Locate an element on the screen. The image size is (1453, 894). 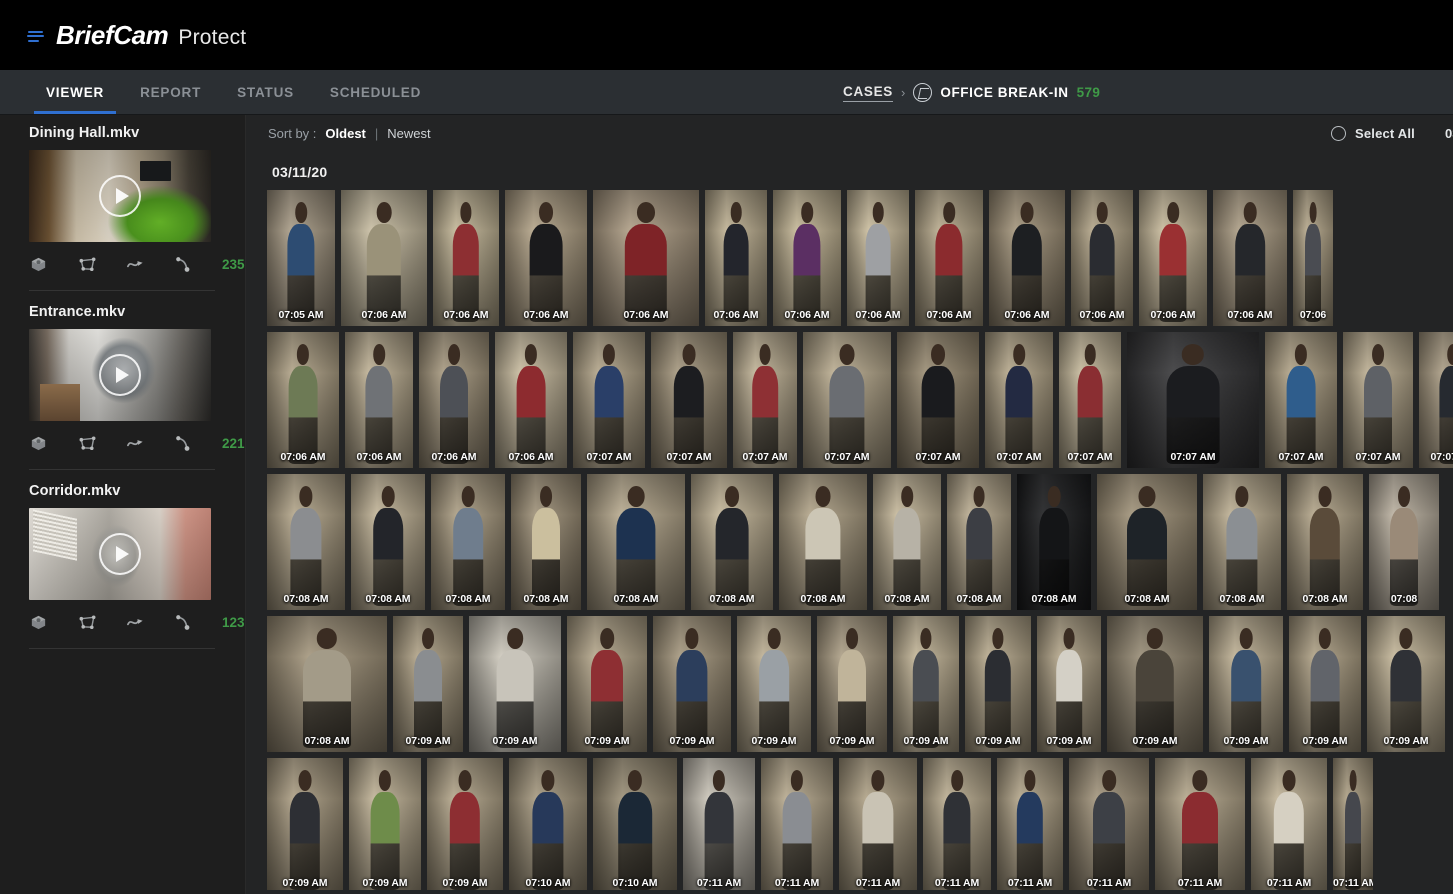
sidebar-video-entrance: Entrance.mkv 221 is located at coordinates (122, 381).